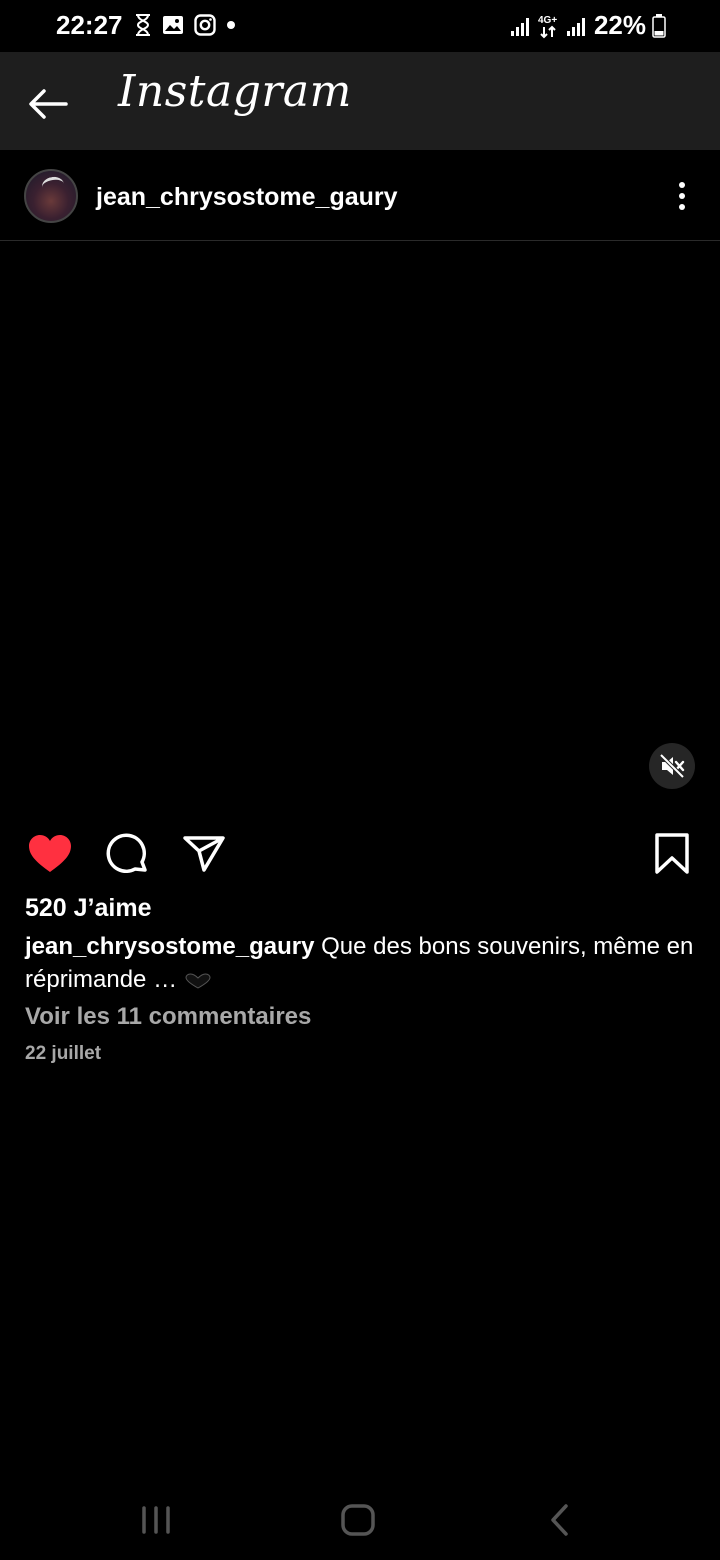 The image size is (720, 1560). I want to click on more-vertical-icon, so click(682, 196).